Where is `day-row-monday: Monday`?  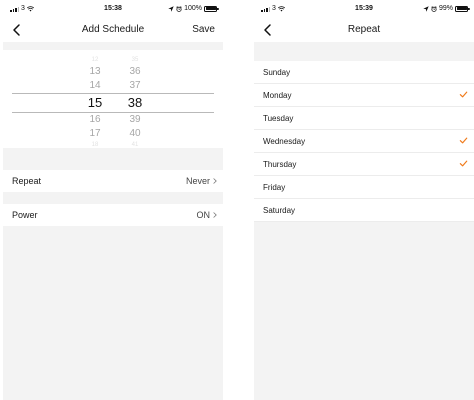 day-row-monday: Monday is located at coordinates (364, 95).